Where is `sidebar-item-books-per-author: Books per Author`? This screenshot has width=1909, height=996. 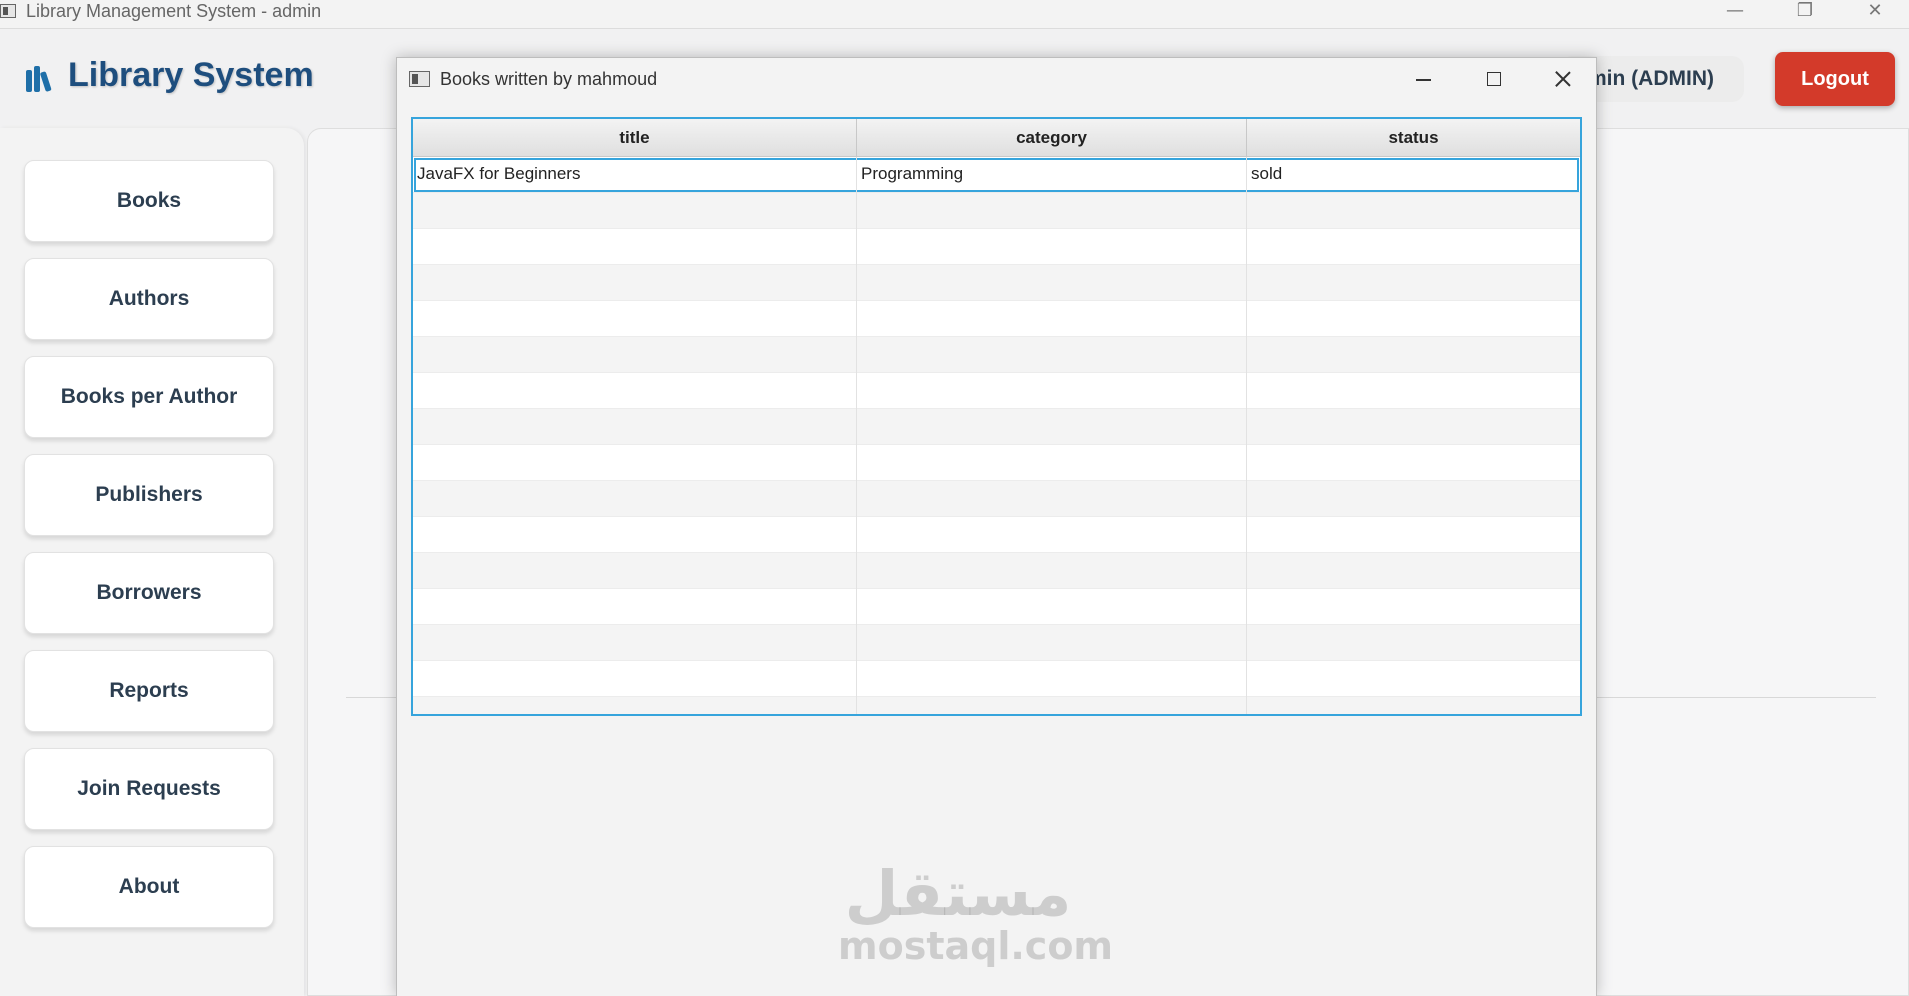
sidebar-item-books-per-author: Books per Author is located at coordinates (149, 397).